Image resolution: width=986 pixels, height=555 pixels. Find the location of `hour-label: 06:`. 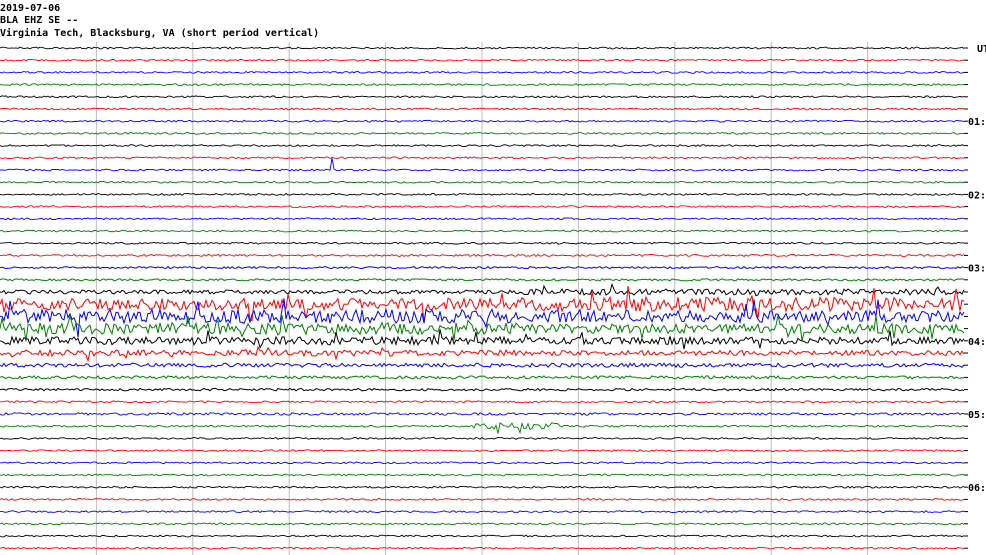

hour-label: 06: is located at coordinates (977, 488).